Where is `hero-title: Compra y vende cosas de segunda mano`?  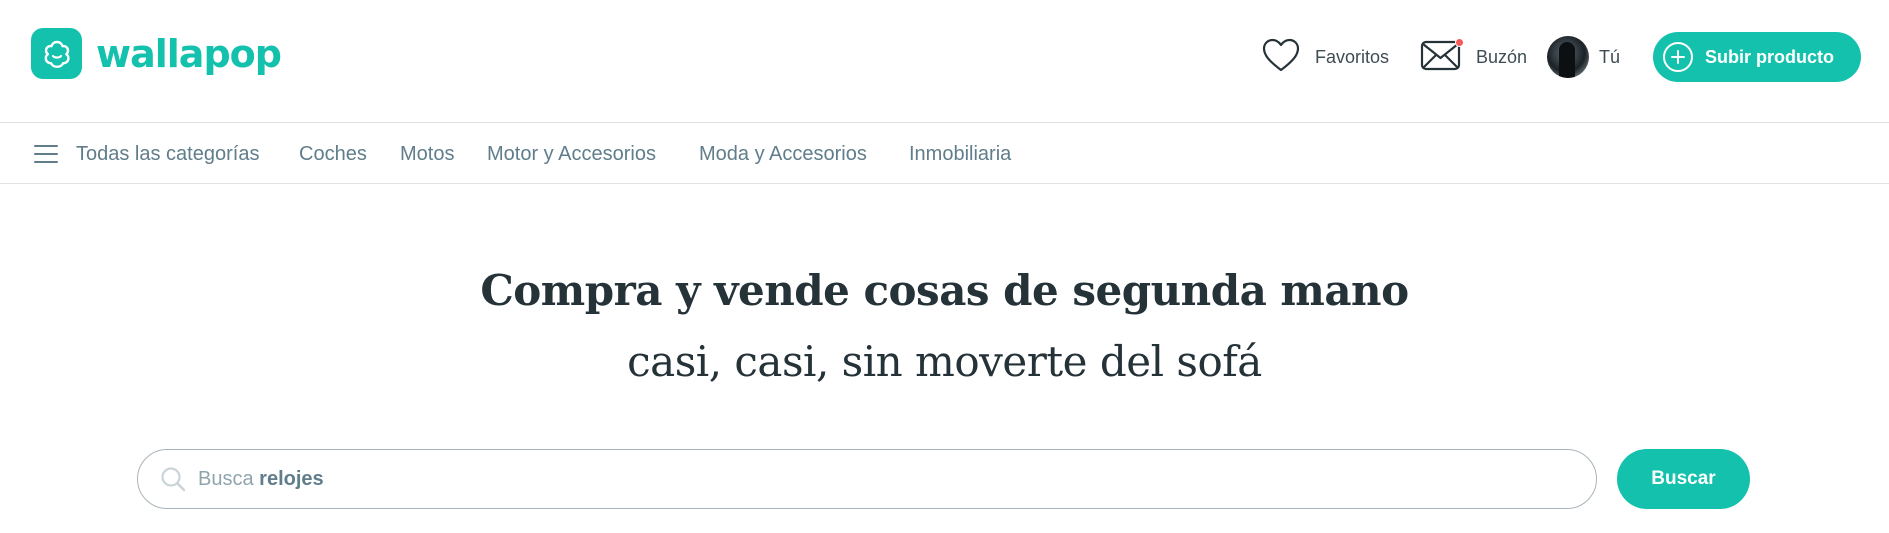
hero-title: Compra y vende cosas de segunda mano is located at coordinates (944, 290).